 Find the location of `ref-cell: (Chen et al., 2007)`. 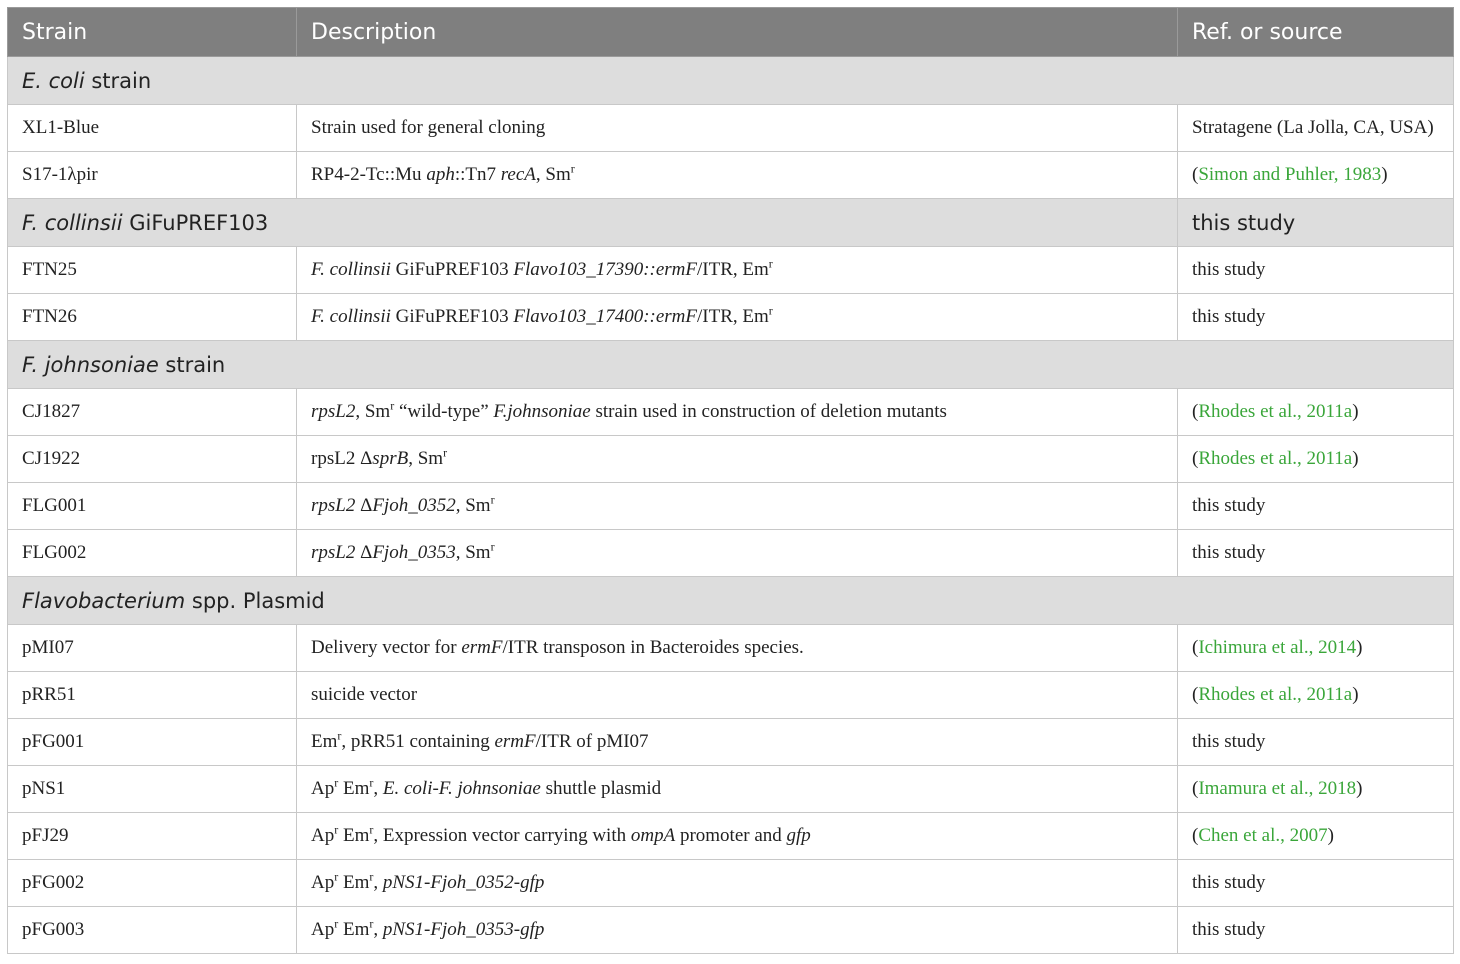

ref-cell: (Chen et al., 2007) is located at coordinates (1315, 836).